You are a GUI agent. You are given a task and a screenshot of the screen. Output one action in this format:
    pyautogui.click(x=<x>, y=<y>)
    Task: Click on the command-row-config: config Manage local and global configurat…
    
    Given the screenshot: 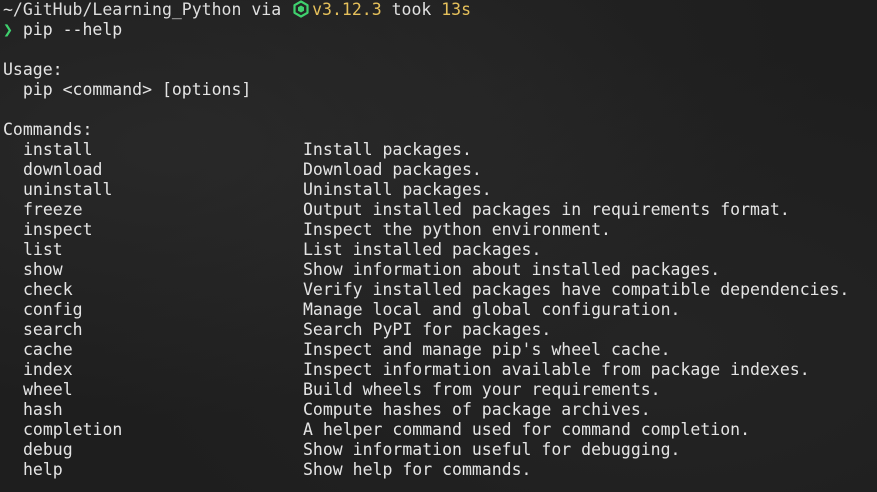 What is the action you would take?
    pyautogui.click(x=439, y=310)
    